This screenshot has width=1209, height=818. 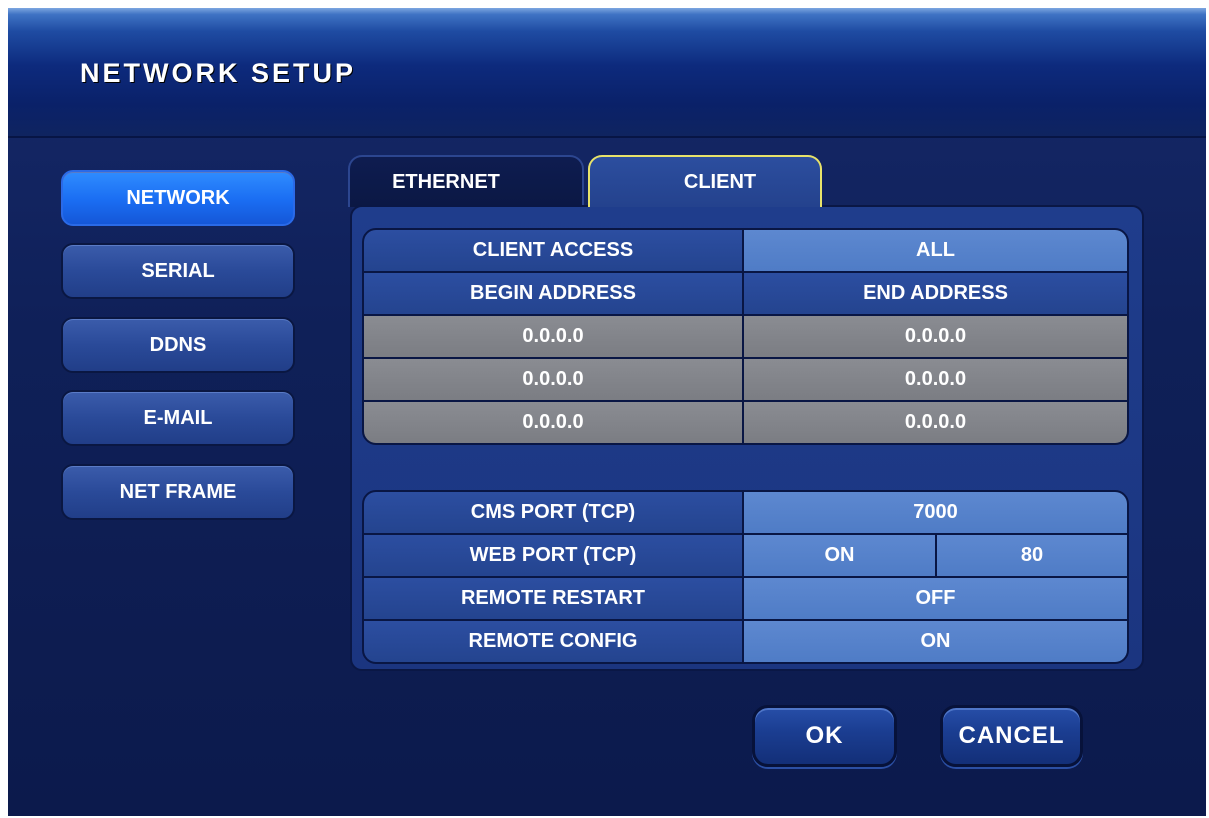 I want to click on tab-label: ETHERNET, so click(x=446, y=181).